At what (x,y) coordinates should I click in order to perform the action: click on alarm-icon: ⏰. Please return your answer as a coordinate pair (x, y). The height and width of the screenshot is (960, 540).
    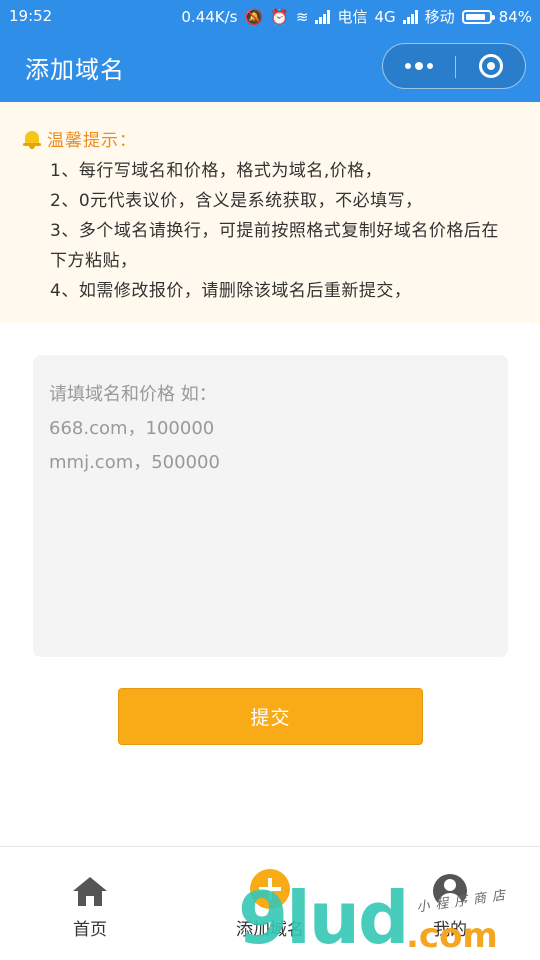
    Looking at the image, I should click on (279, 16).